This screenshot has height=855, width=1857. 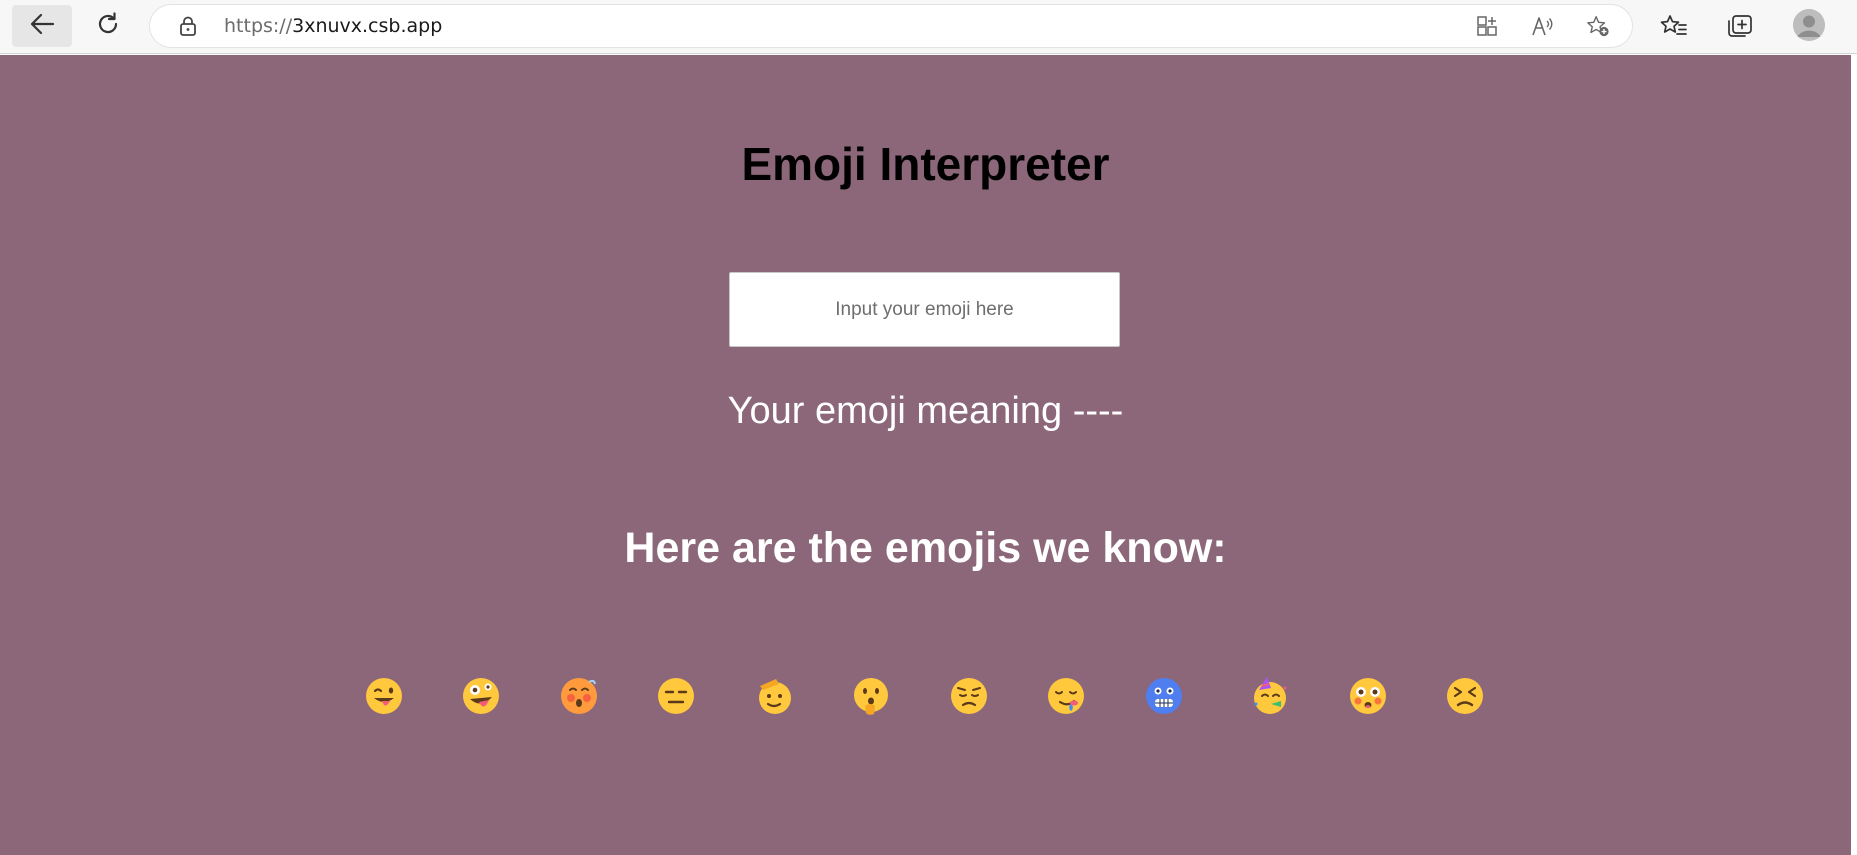 What do you see at coordinates (1487, 26) in the screenshot?
I see `app-available-icon` at bounding box center [1487, 26].